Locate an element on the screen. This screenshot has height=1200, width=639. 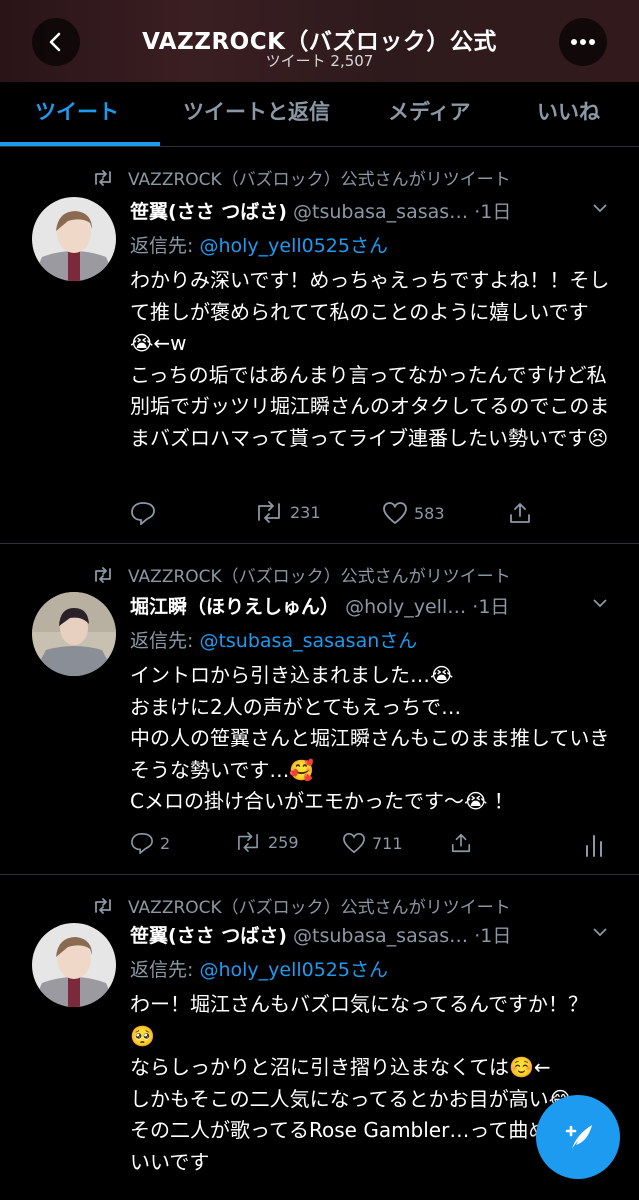
reply-button: 2 is located at coordinates (150, 843).